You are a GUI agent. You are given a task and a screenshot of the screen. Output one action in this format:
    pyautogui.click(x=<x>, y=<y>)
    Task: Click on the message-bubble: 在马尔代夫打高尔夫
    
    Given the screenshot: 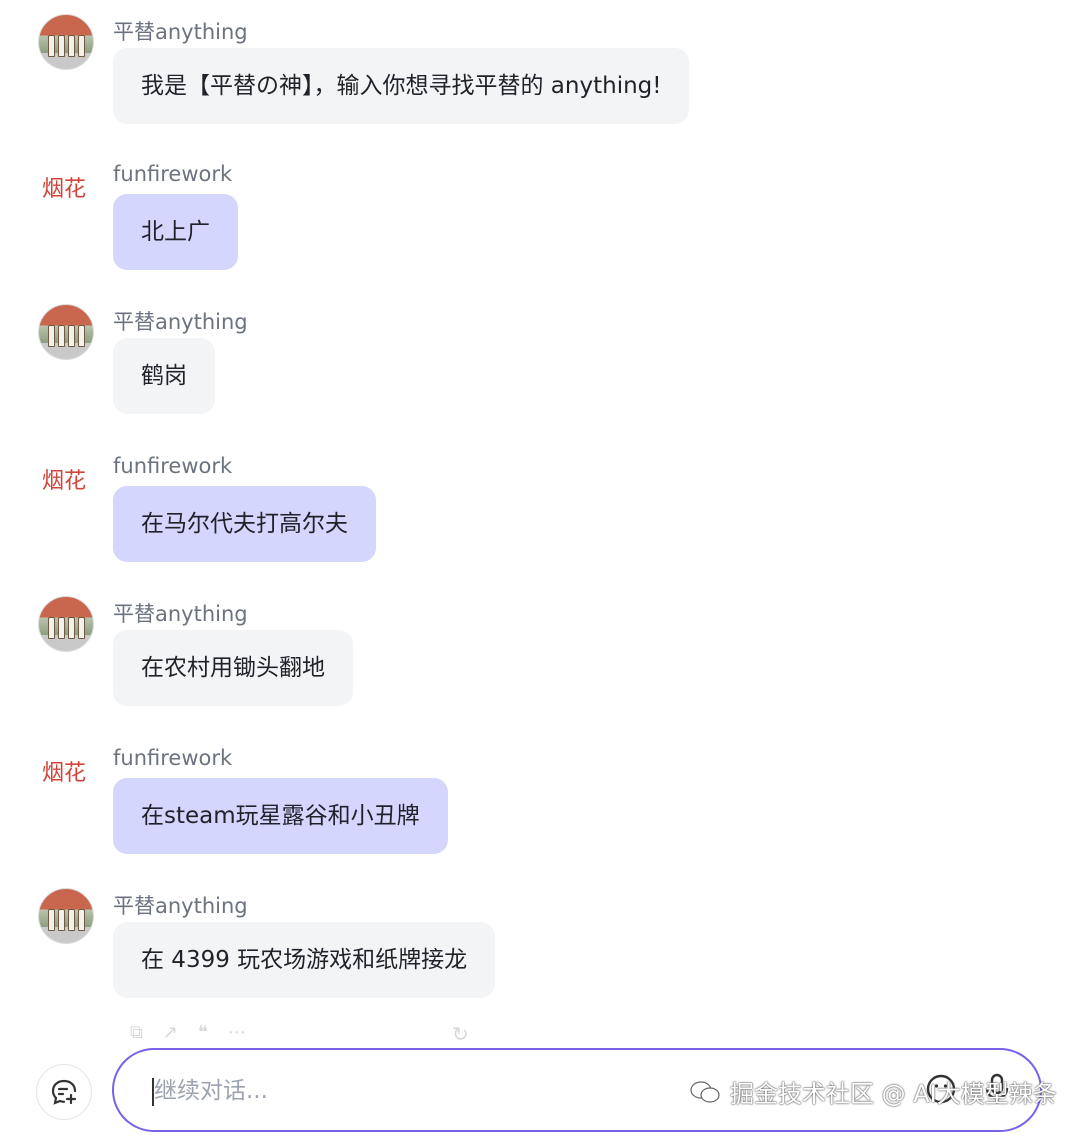 What is the action you would take?
    pyautogui.click(x=244, y=524)
    